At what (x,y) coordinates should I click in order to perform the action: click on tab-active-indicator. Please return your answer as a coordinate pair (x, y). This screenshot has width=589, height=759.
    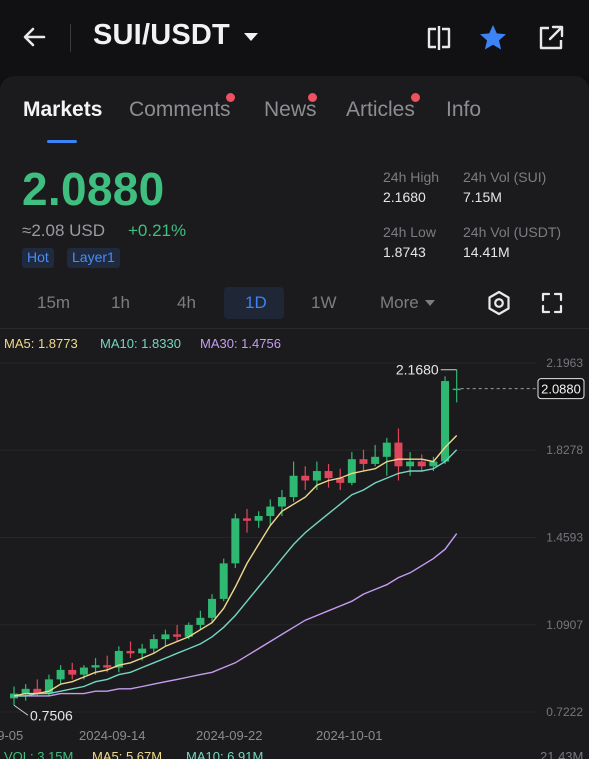
    Looking at the image, I should click on (62, 141).